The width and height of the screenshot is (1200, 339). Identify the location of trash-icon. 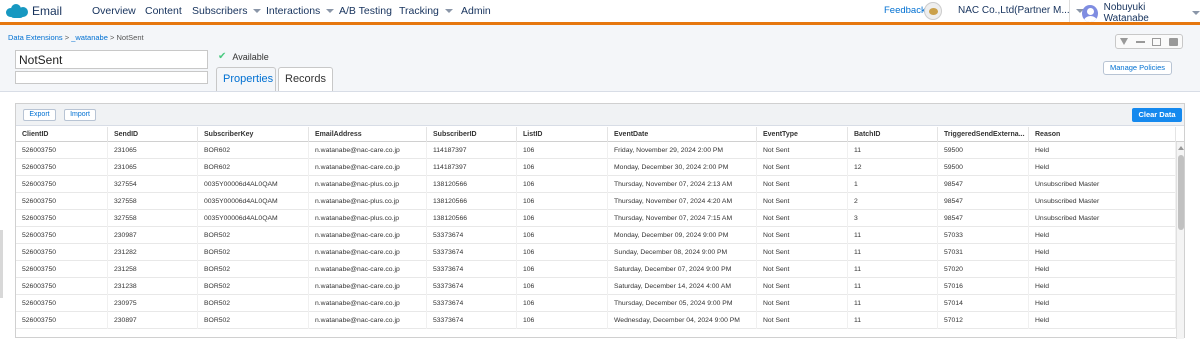
(1174, 41).